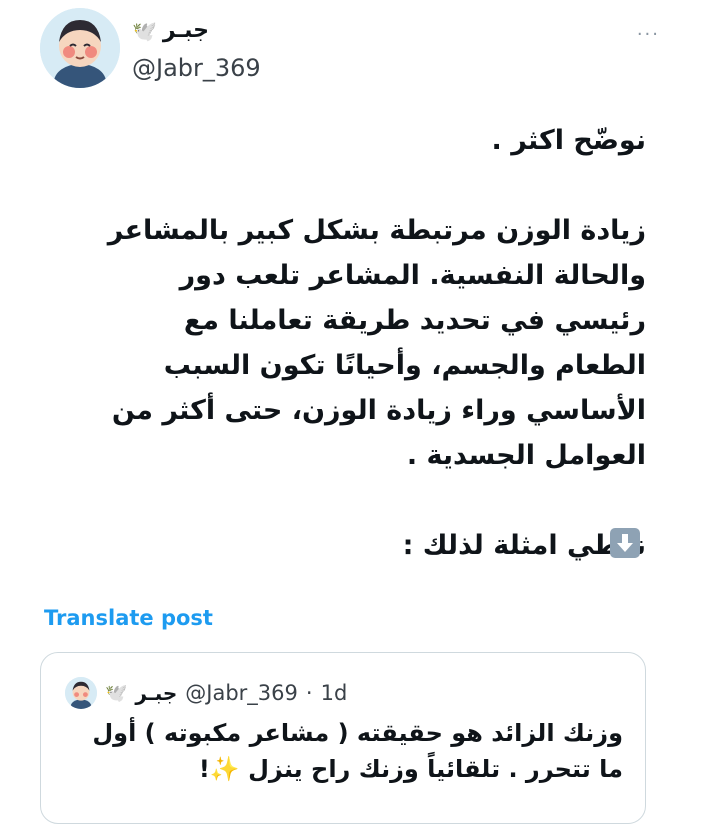  What do you see at coordinates (568, 140) in the screenshot?
I see `post-paragraph: نوضّح اكثر .` at bounding box center [568, 140].